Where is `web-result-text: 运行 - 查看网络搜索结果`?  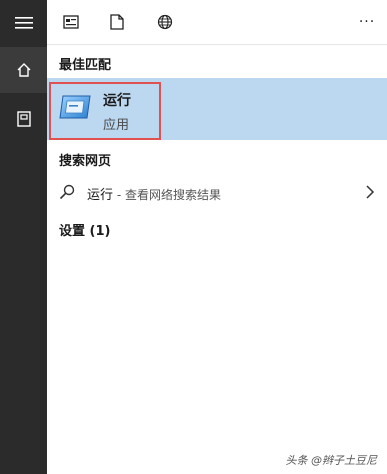
web-result-text: 运行 - 查看网络搜索结果 is located at coordinates (154, 193).